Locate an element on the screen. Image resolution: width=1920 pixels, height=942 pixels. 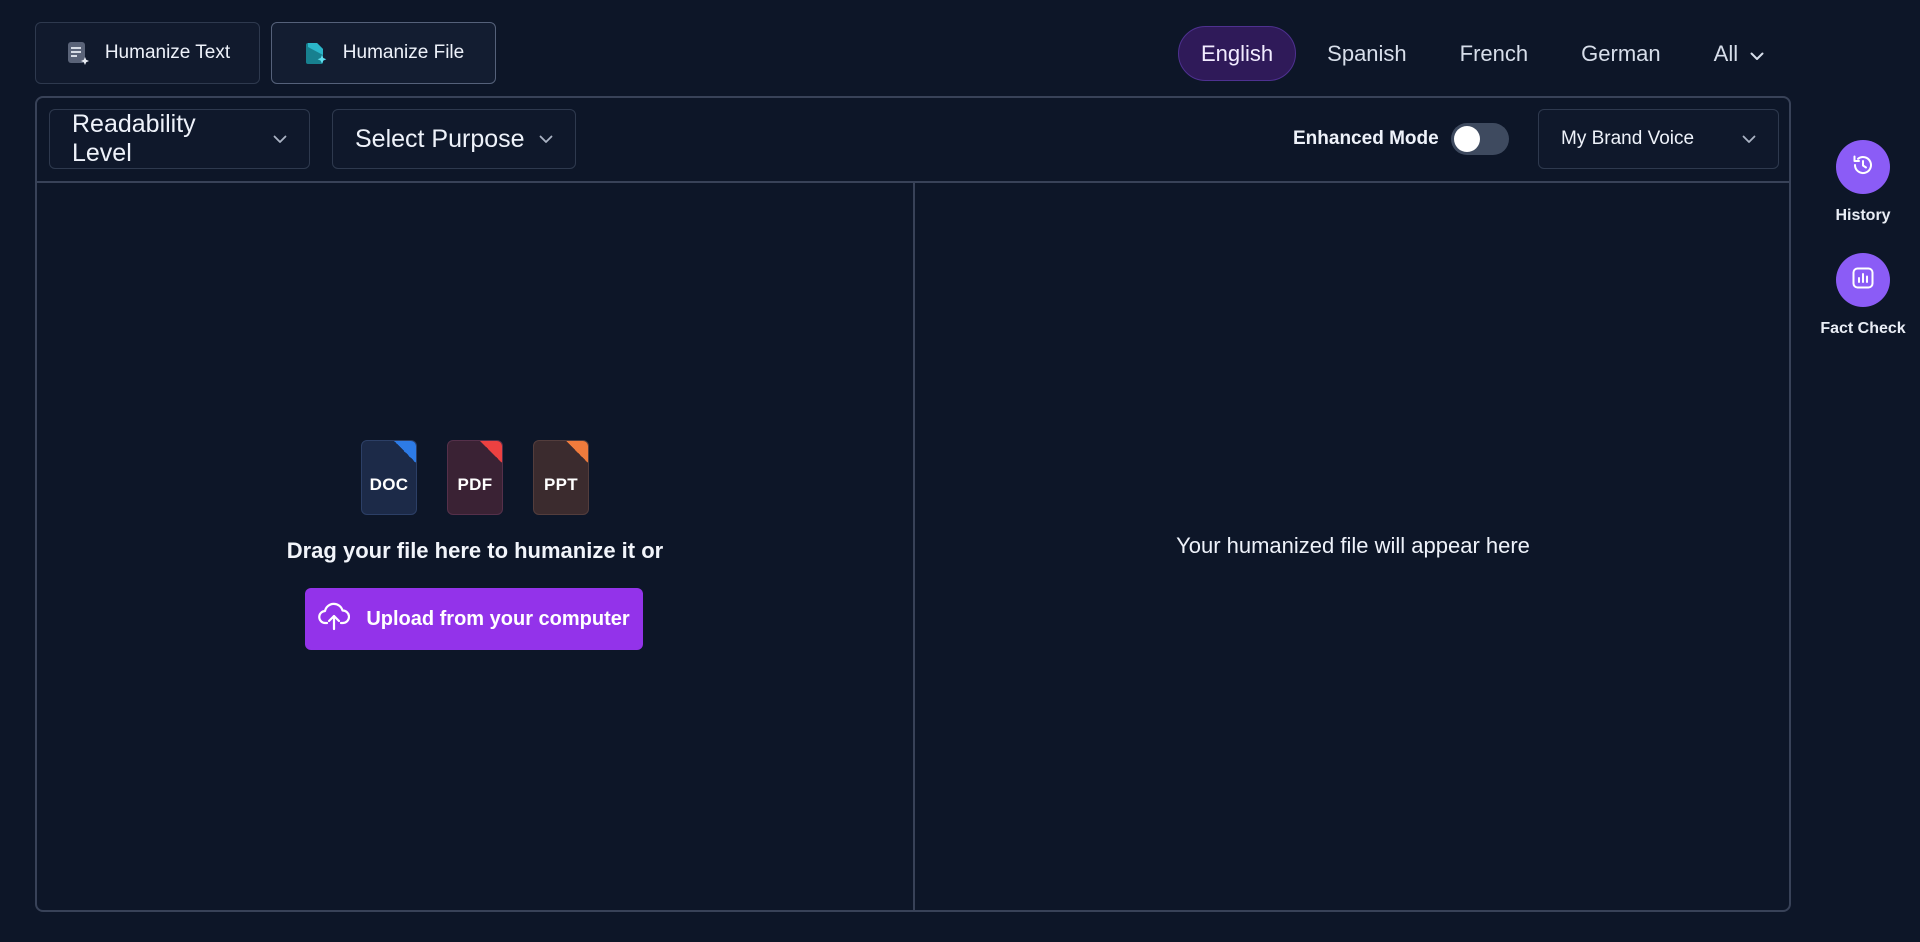
language-english: English is located at coordinates (1237, 53).